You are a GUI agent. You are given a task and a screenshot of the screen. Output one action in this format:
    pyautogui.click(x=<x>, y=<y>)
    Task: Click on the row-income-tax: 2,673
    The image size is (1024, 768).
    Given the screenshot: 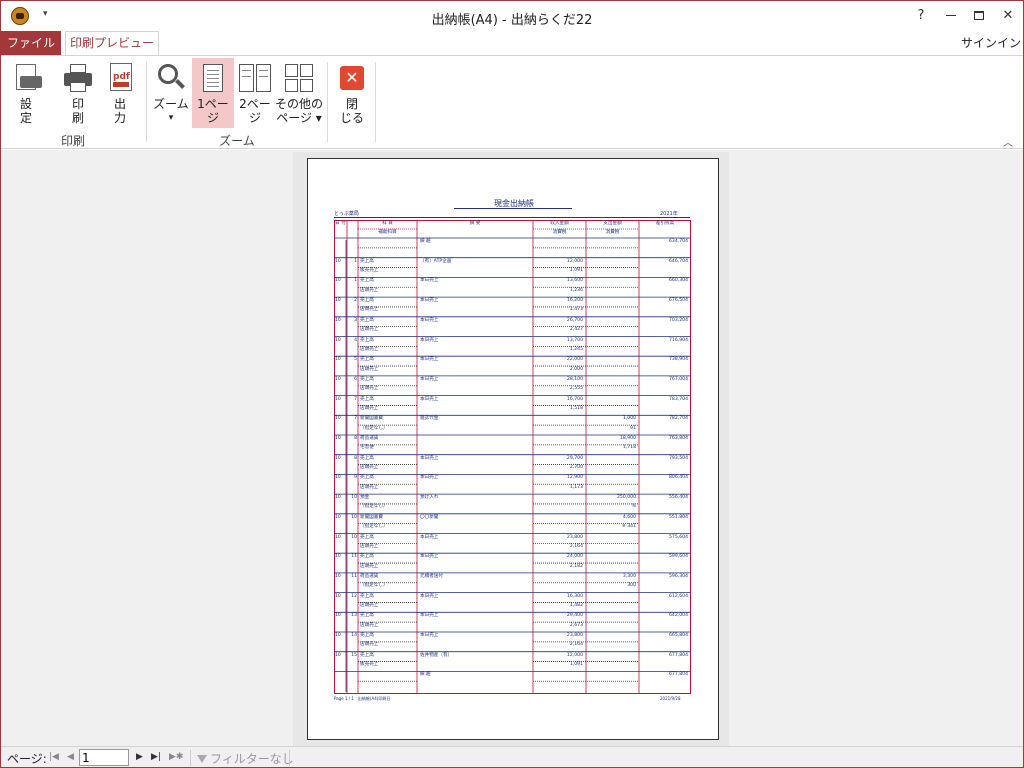 What is the action you would take?
    pyautogui.click(x=576, y=625)
    